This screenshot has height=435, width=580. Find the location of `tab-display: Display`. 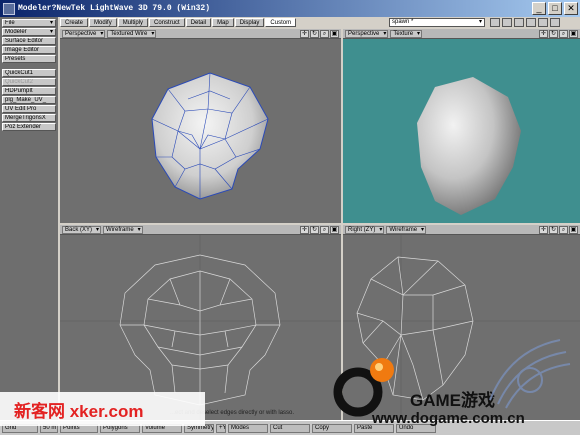

tab-display: Display is located at coordinates (249, 22).